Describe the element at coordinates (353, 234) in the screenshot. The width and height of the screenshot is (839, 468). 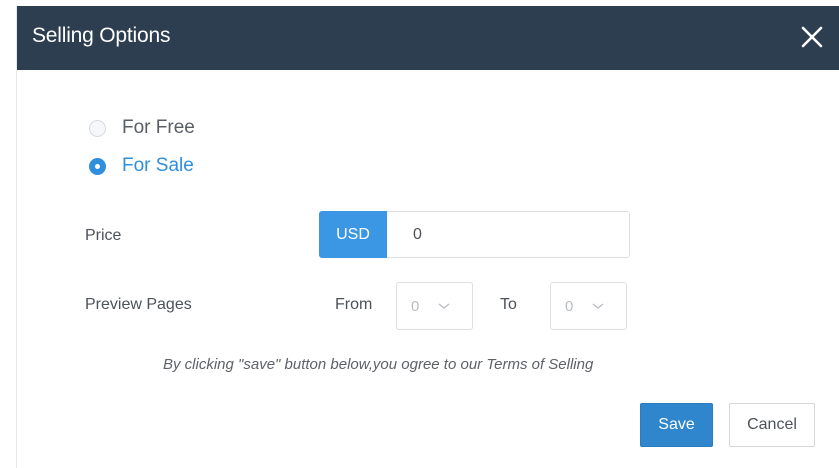
I see `currency-badge: USD` at that location.